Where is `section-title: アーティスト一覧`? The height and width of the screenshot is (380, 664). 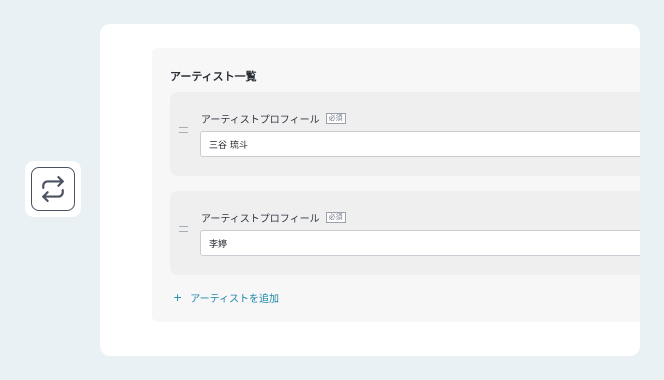 section-title: アーティスト一覧 is located at coordinates (213, 76).